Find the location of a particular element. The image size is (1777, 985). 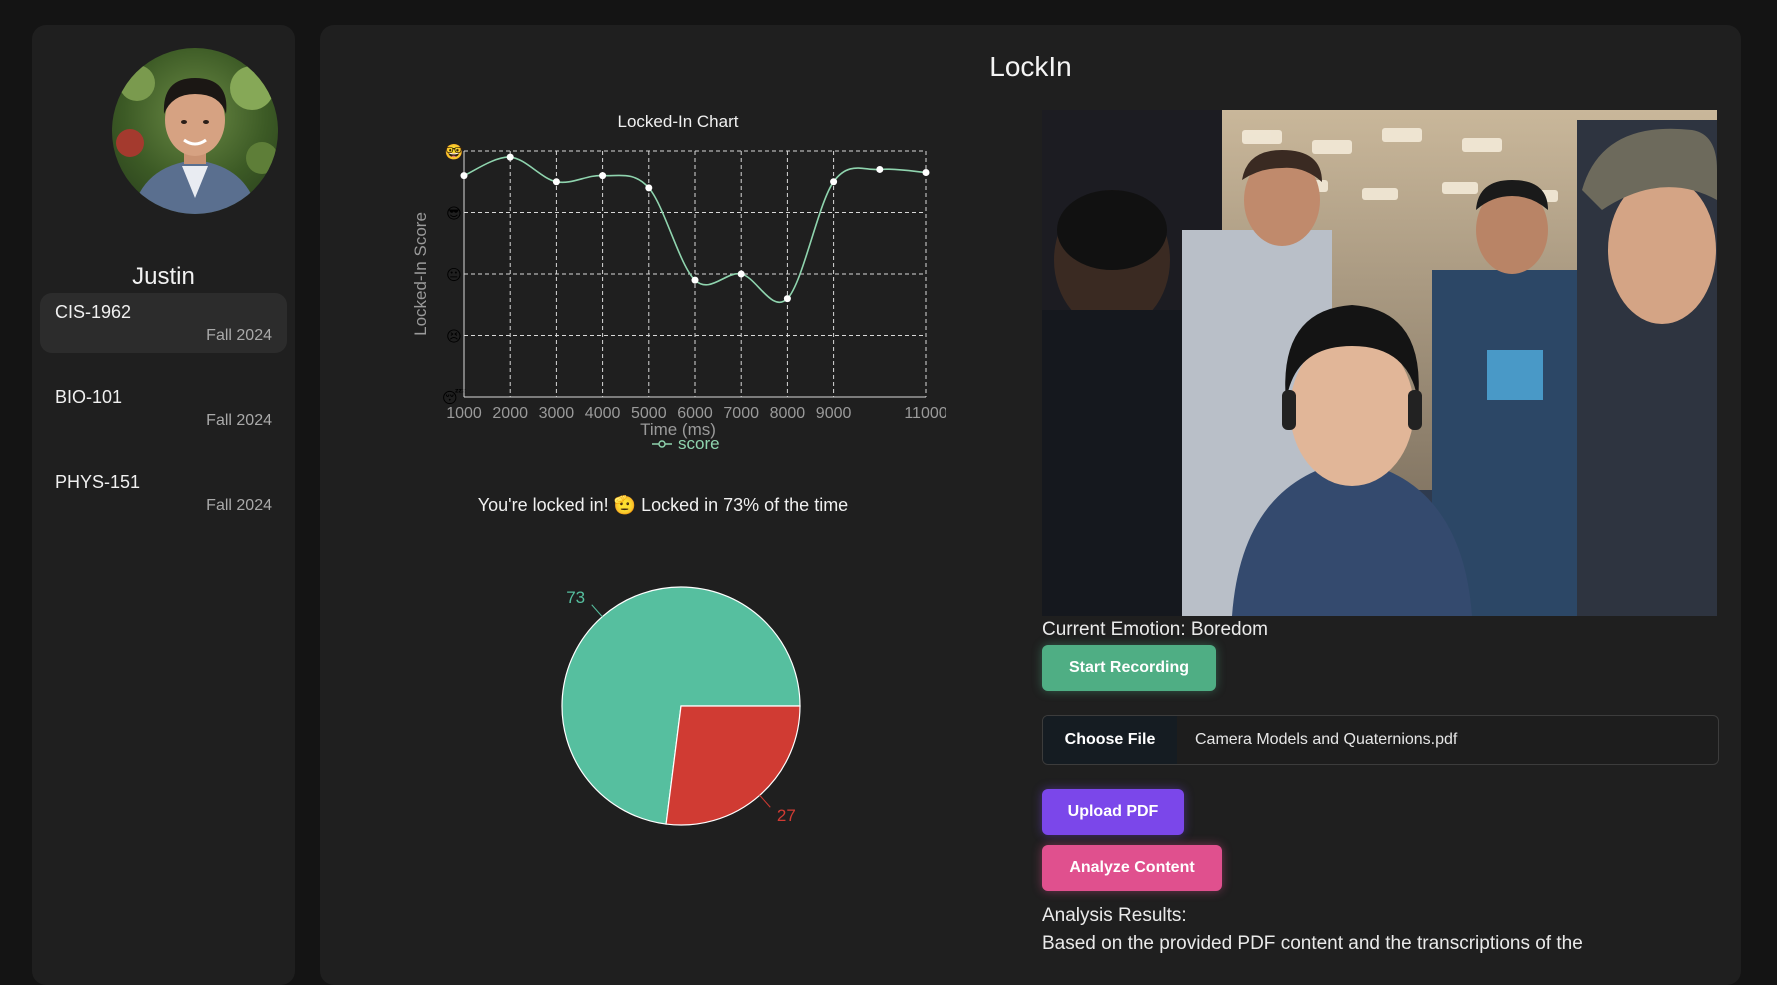

start-recording-button: Start Recording is located at coordinates (1129, 668).